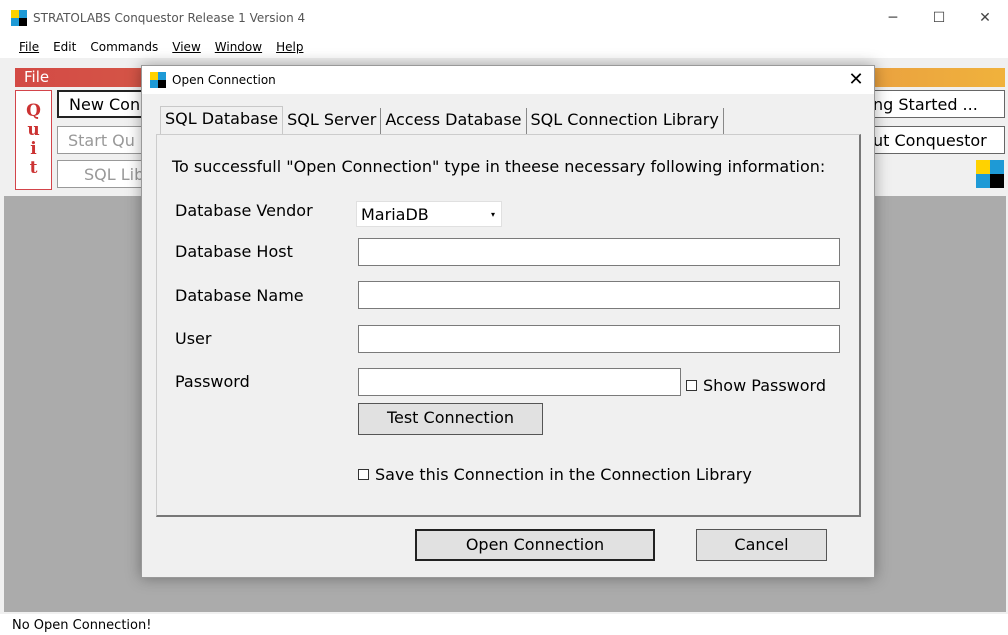  I want to click on tab-sql-database: SQL Database, so click(222, 120).